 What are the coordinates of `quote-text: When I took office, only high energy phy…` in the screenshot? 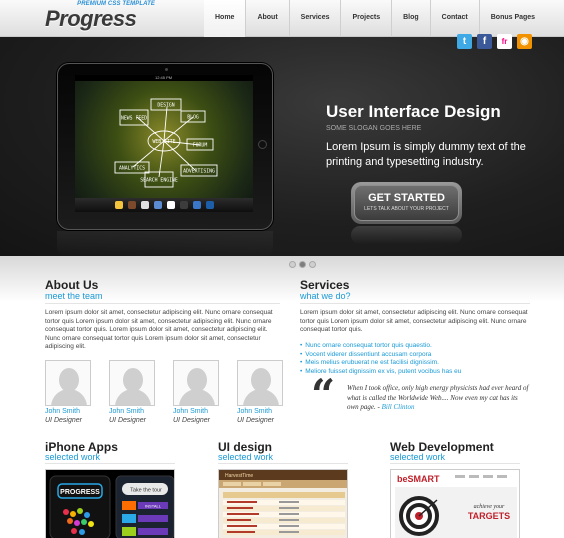 It's located at (438, 397).